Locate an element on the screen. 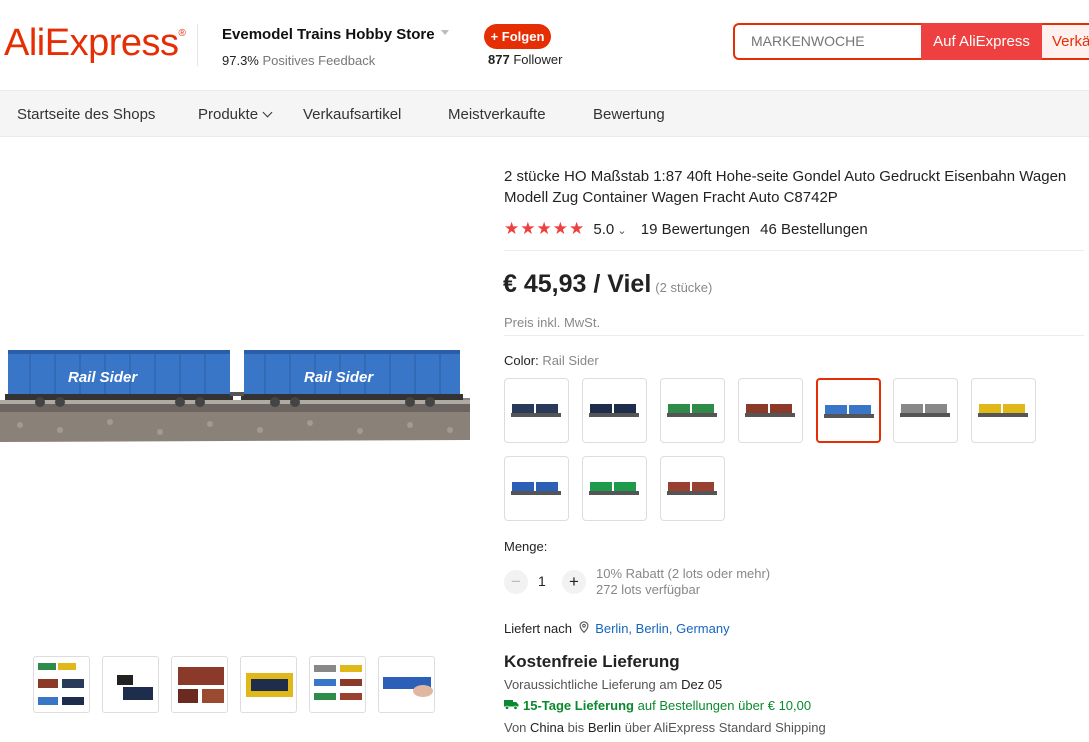  location-pin-icon is located at coordinates (584, 628).